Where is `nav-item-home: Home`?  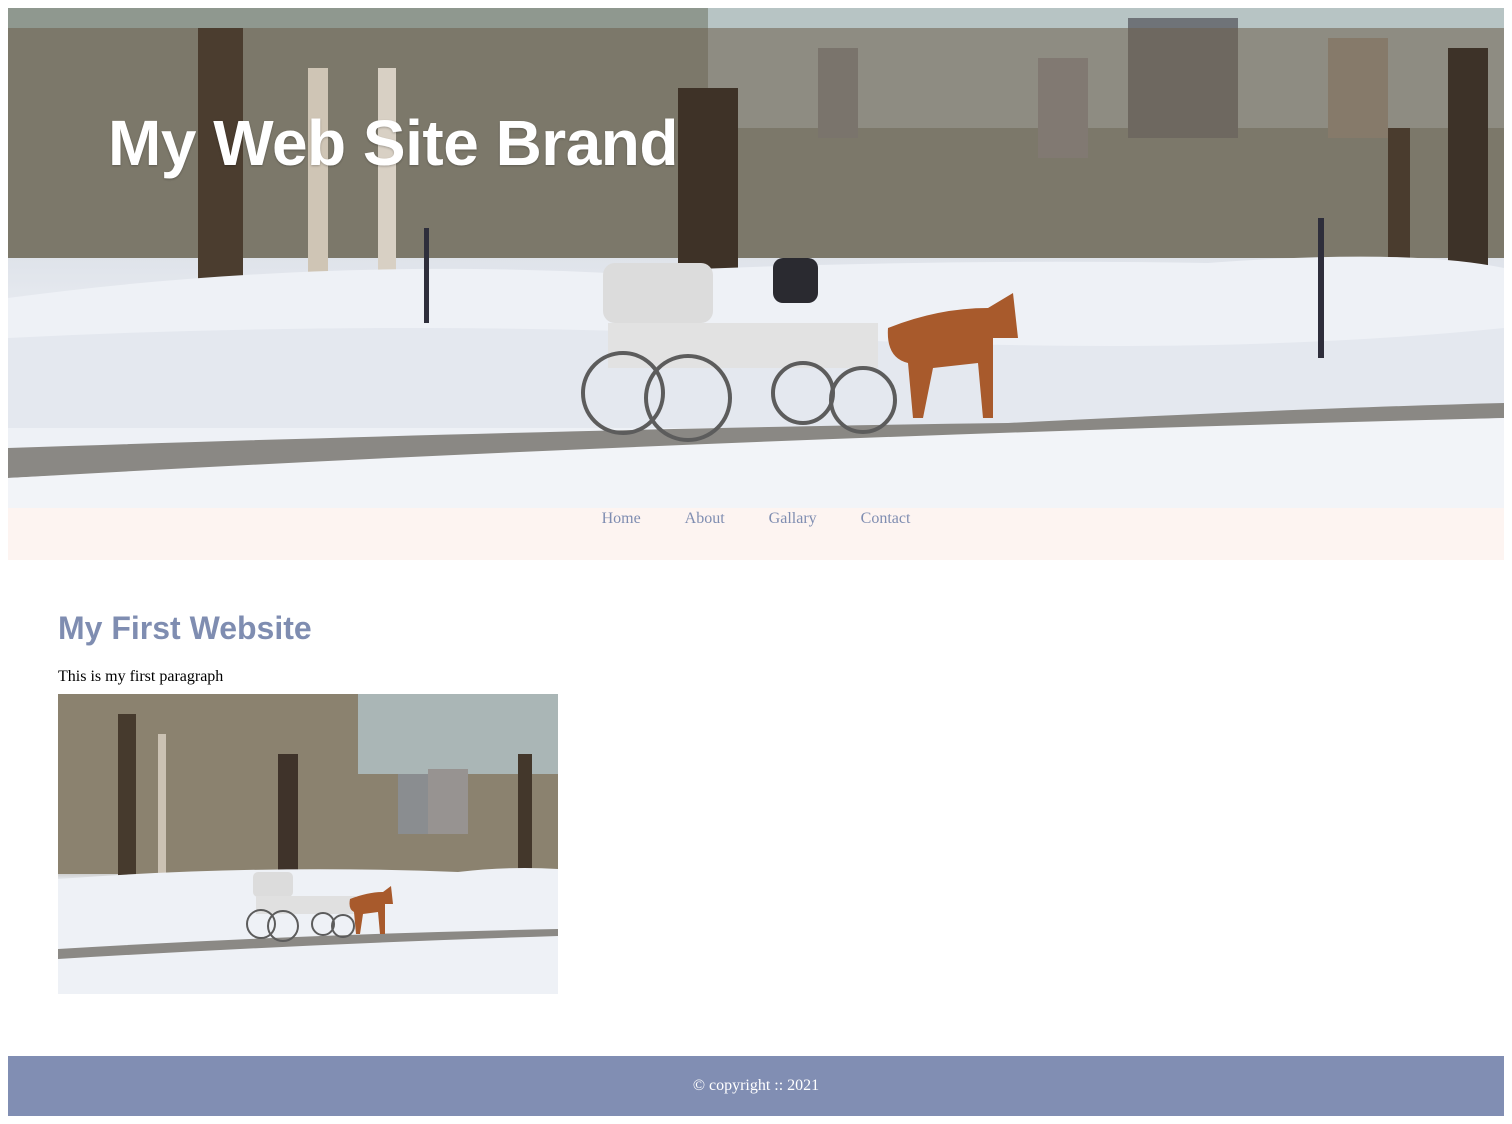 nav-item-home: Home is located at coordinates (621, 518).